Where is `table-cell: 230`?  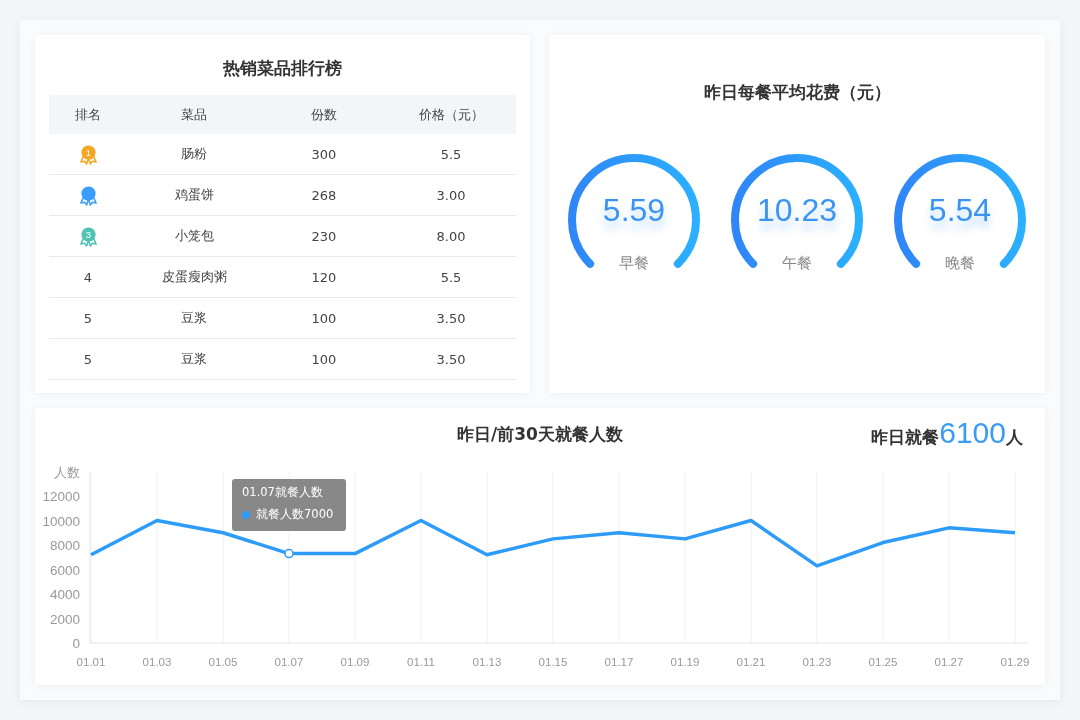
table-cell: 230 is located at coordinates (324, 236).